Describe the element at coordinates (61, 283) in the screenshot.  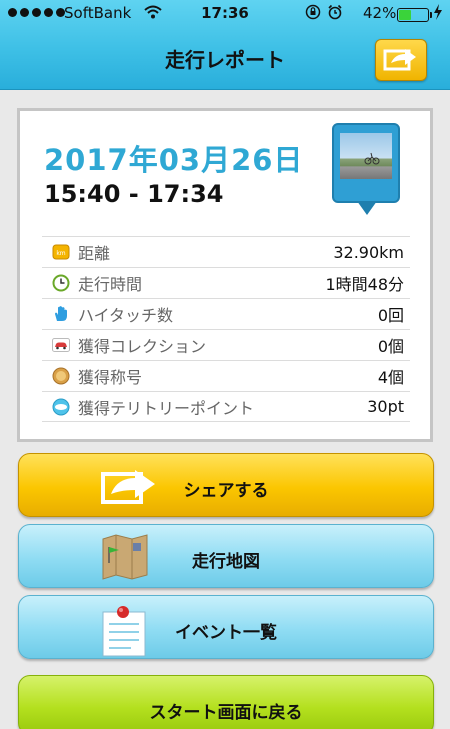
I see `clock-icon` at that location.